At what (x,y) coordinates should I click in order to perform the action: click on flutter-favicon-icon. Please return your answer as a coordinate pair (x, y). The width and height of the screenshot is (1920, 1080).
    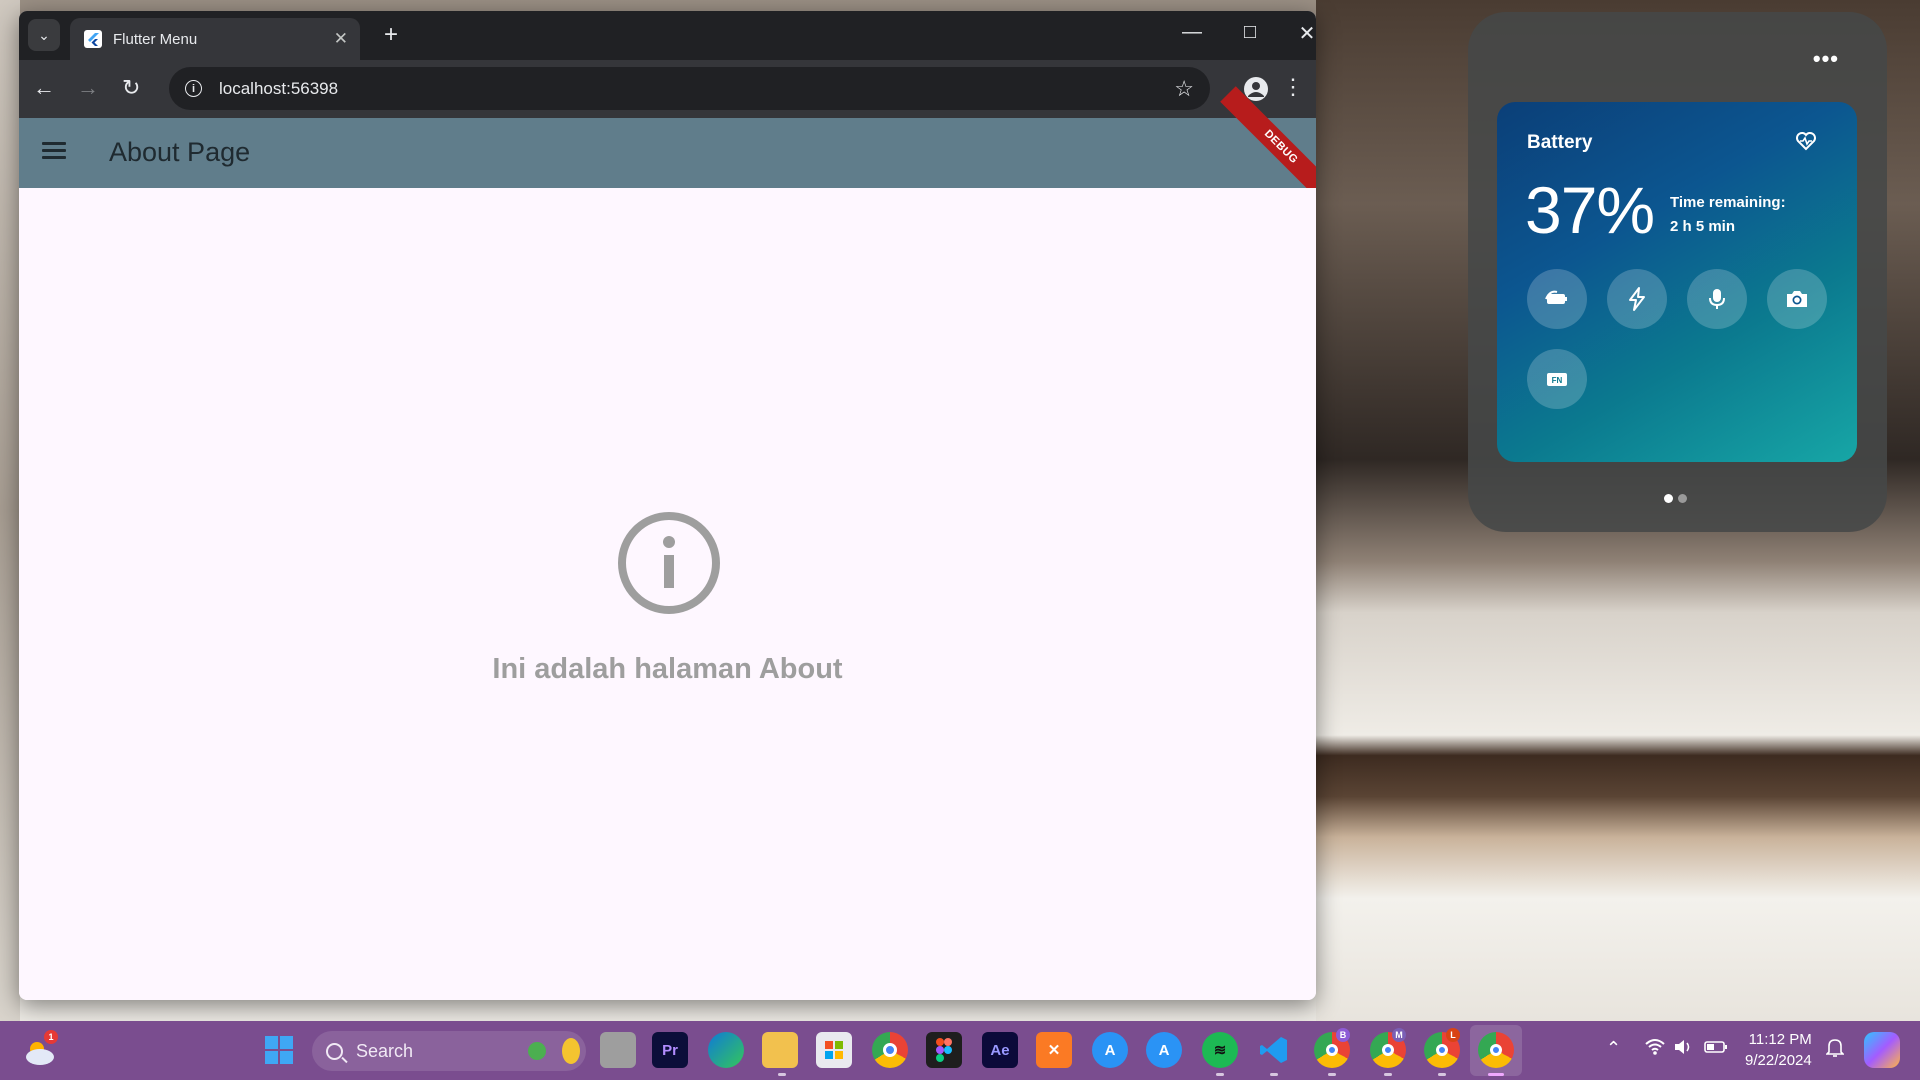
    Looking at the image, I should click on (93, 39).